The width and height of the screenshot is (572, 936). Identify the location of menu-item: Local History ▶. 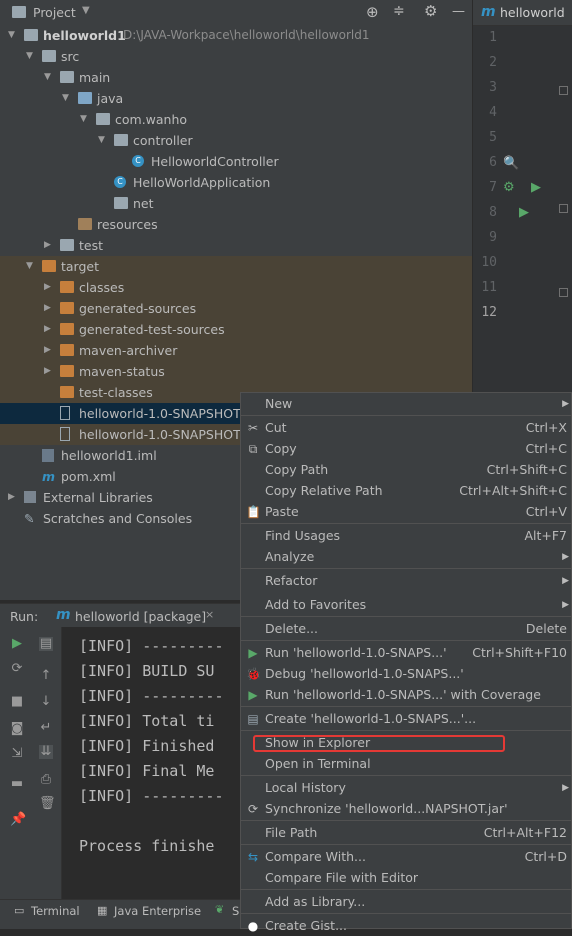
(406, 788).